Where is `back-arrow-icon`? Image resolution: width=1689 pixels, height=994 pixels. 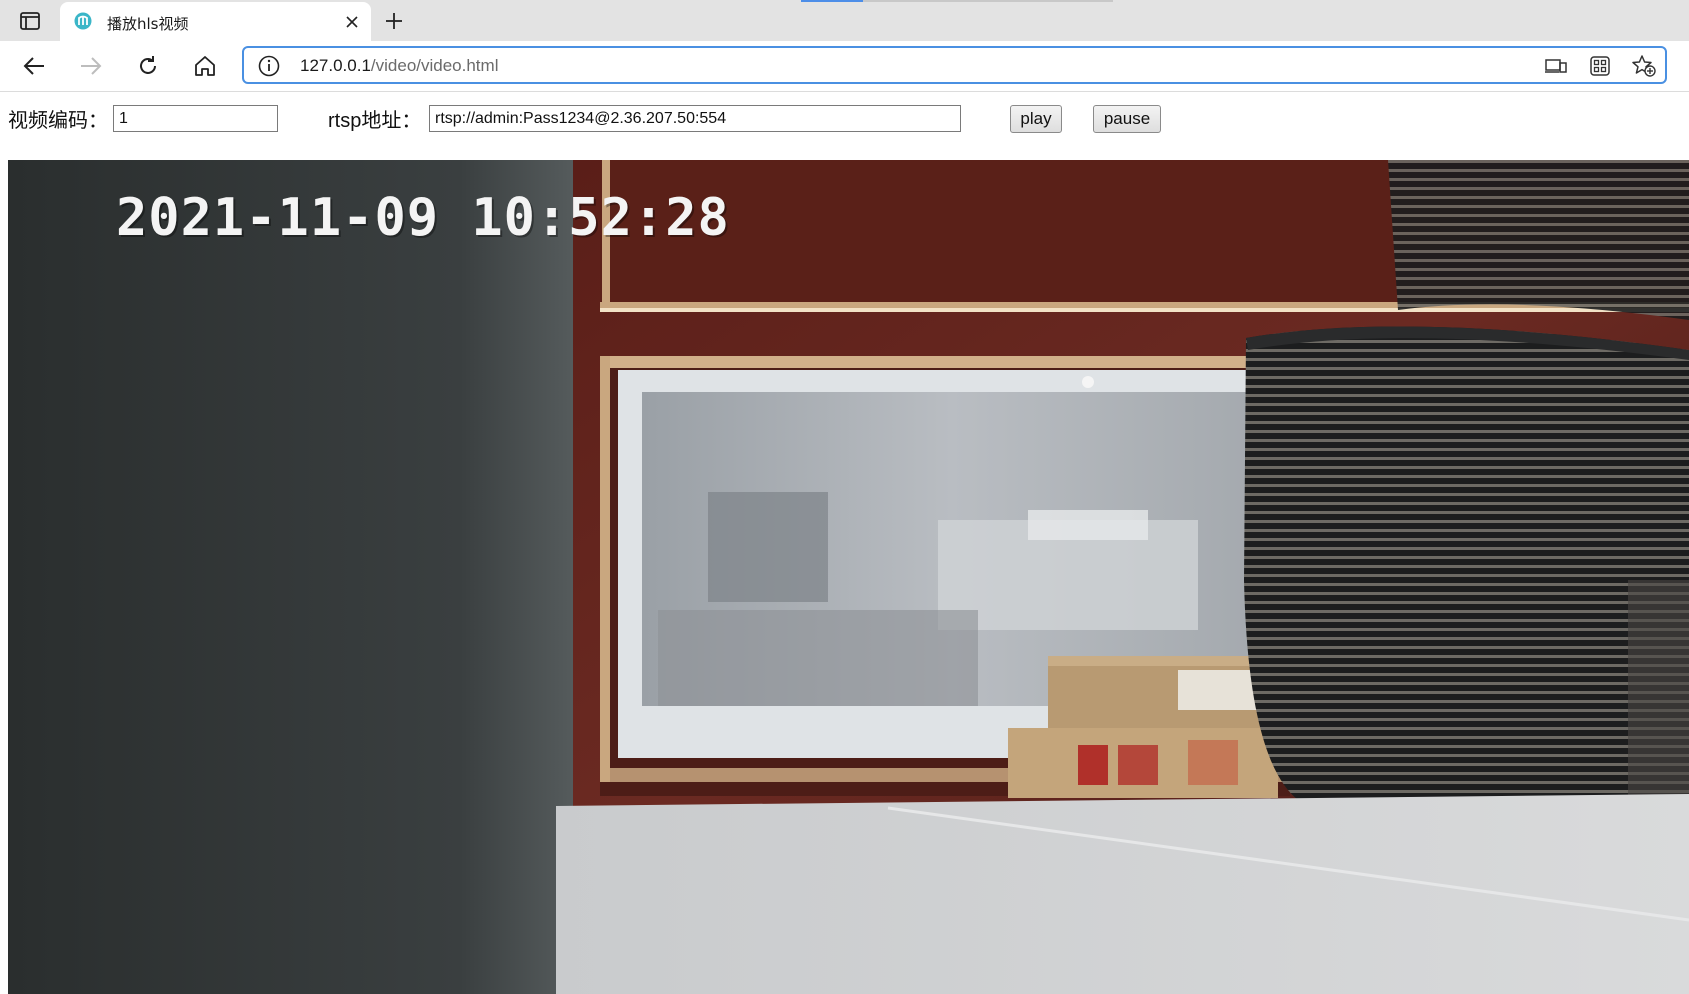 back-arrow-icon is located at coordinates (33, 66).